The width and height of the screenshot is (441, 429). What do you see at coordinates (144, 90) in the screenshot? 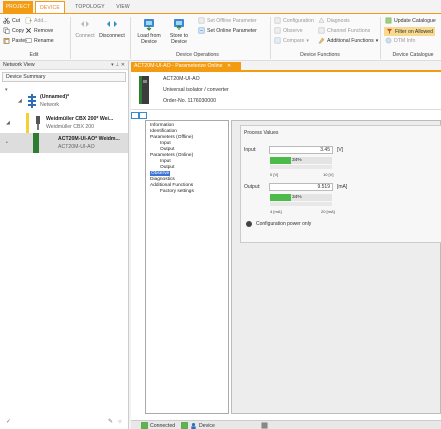
I see `device-module-icon` at bounding box center [144, 90].